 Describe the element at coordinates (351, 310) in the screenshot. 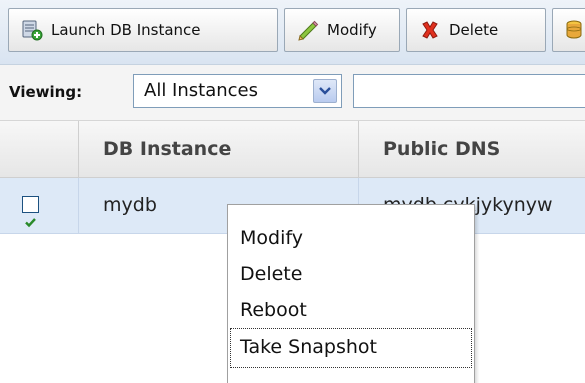

I see `menu-item-reboot: Reboot` at that location.